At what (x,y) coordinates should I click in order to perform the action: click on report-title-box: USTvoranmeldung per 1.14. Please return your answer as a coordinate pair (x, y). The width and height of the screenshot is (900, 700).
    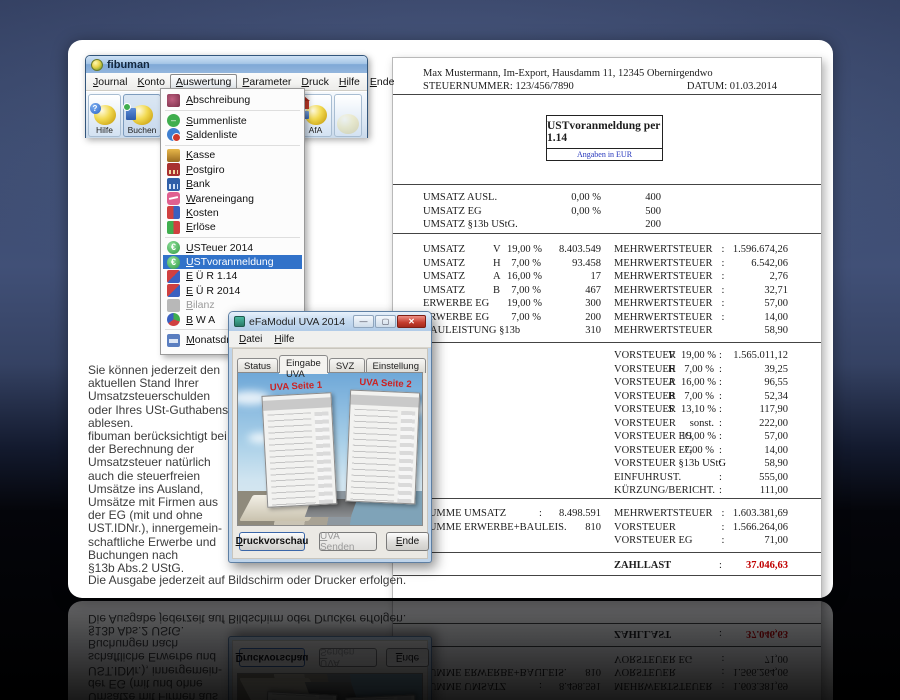
    Looking at the image, I should click on (604, 132).